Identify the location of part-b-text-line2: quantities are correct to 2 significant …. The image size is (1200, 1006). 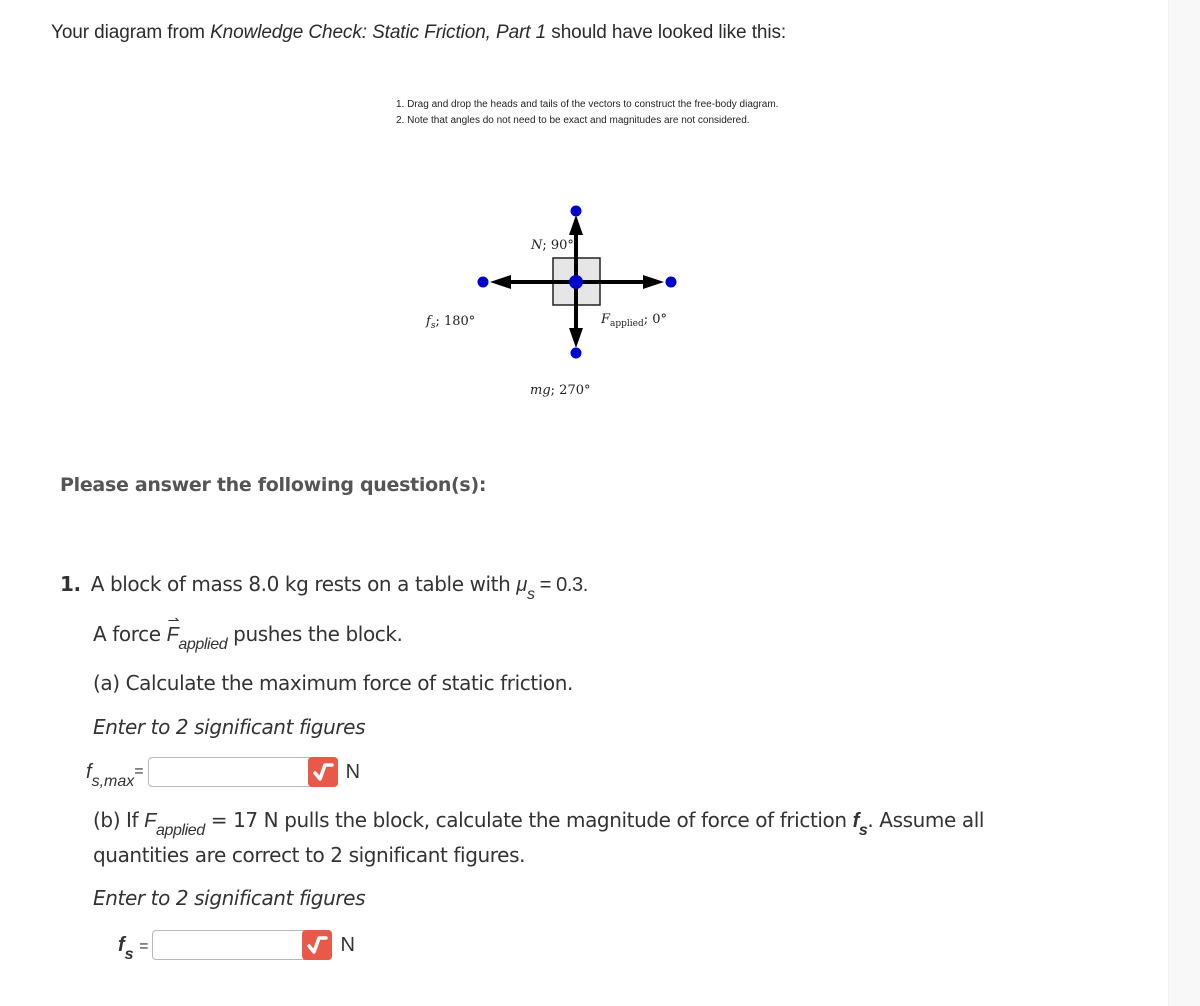
(309, 855).